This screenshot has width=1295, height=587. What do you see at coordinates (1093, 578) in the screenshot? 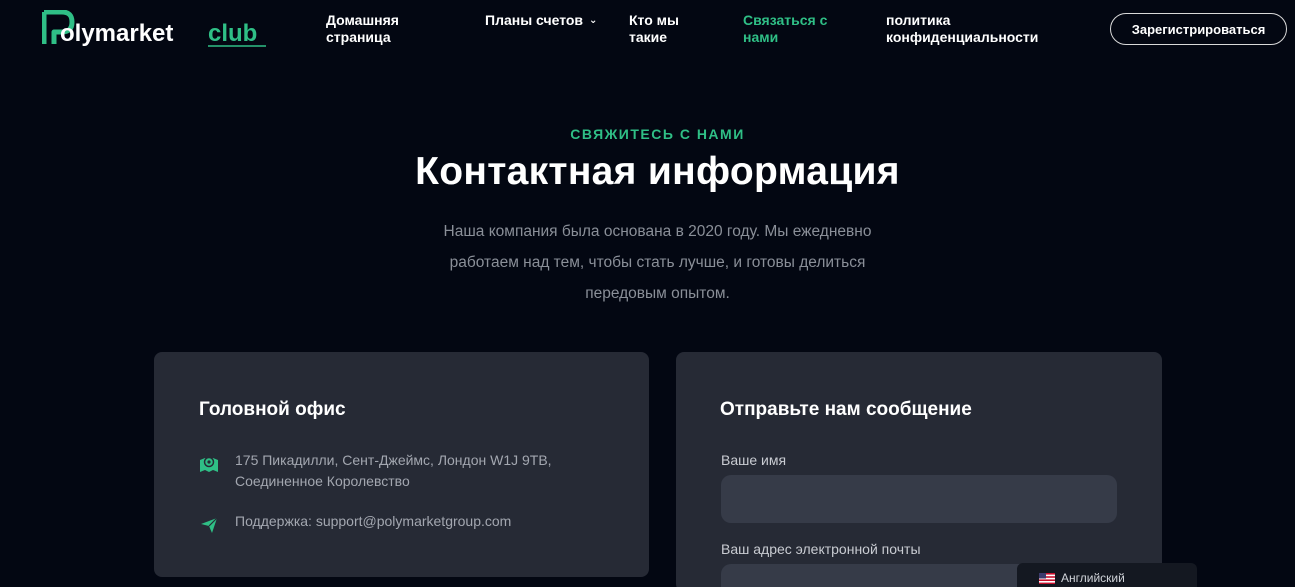
I see `language-label: Английский` at bounding box center [1093, 578].